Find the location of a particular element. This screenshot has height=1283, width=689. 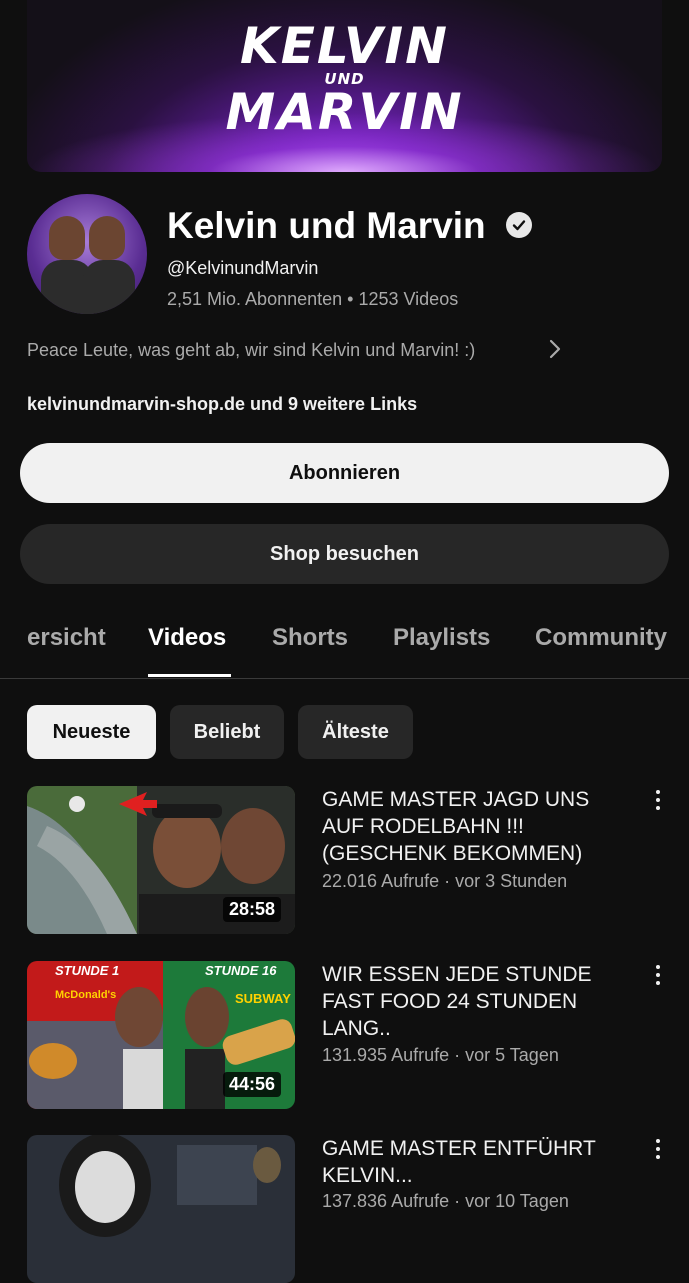

banner-logo: KELVIN UND MARVIN is located at coordinates (344, 79).